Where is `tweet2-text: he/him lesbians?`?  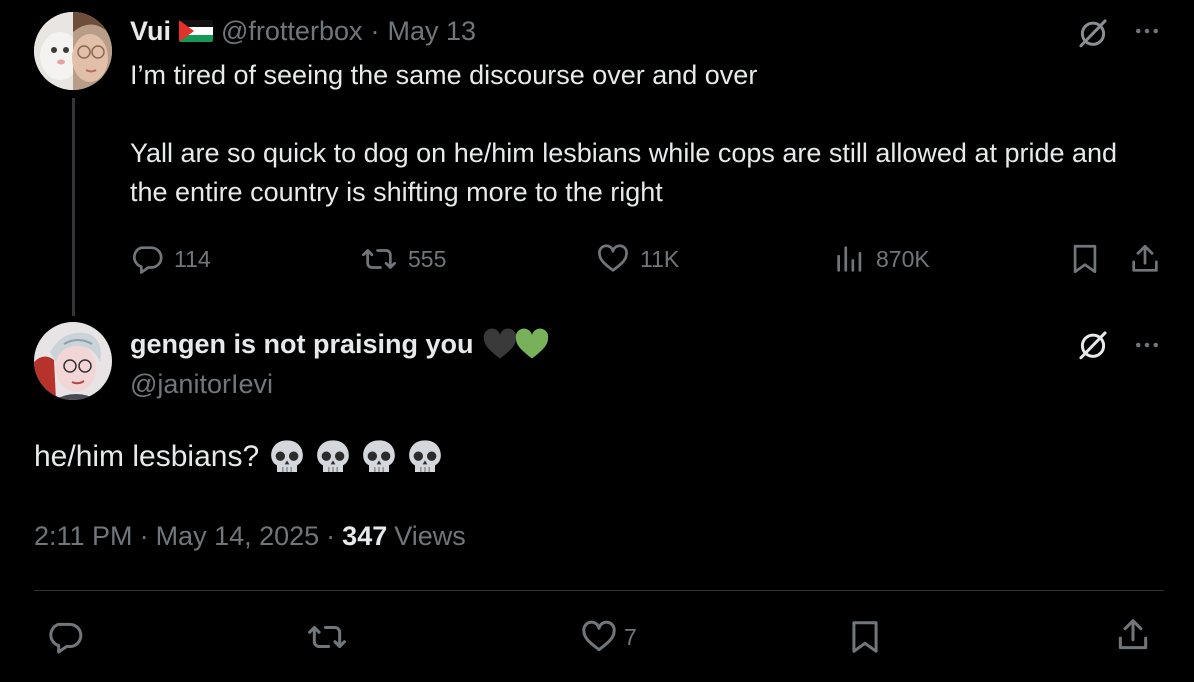 tweet2-text: he/him lesbians? is located at coordinates (147, 456).